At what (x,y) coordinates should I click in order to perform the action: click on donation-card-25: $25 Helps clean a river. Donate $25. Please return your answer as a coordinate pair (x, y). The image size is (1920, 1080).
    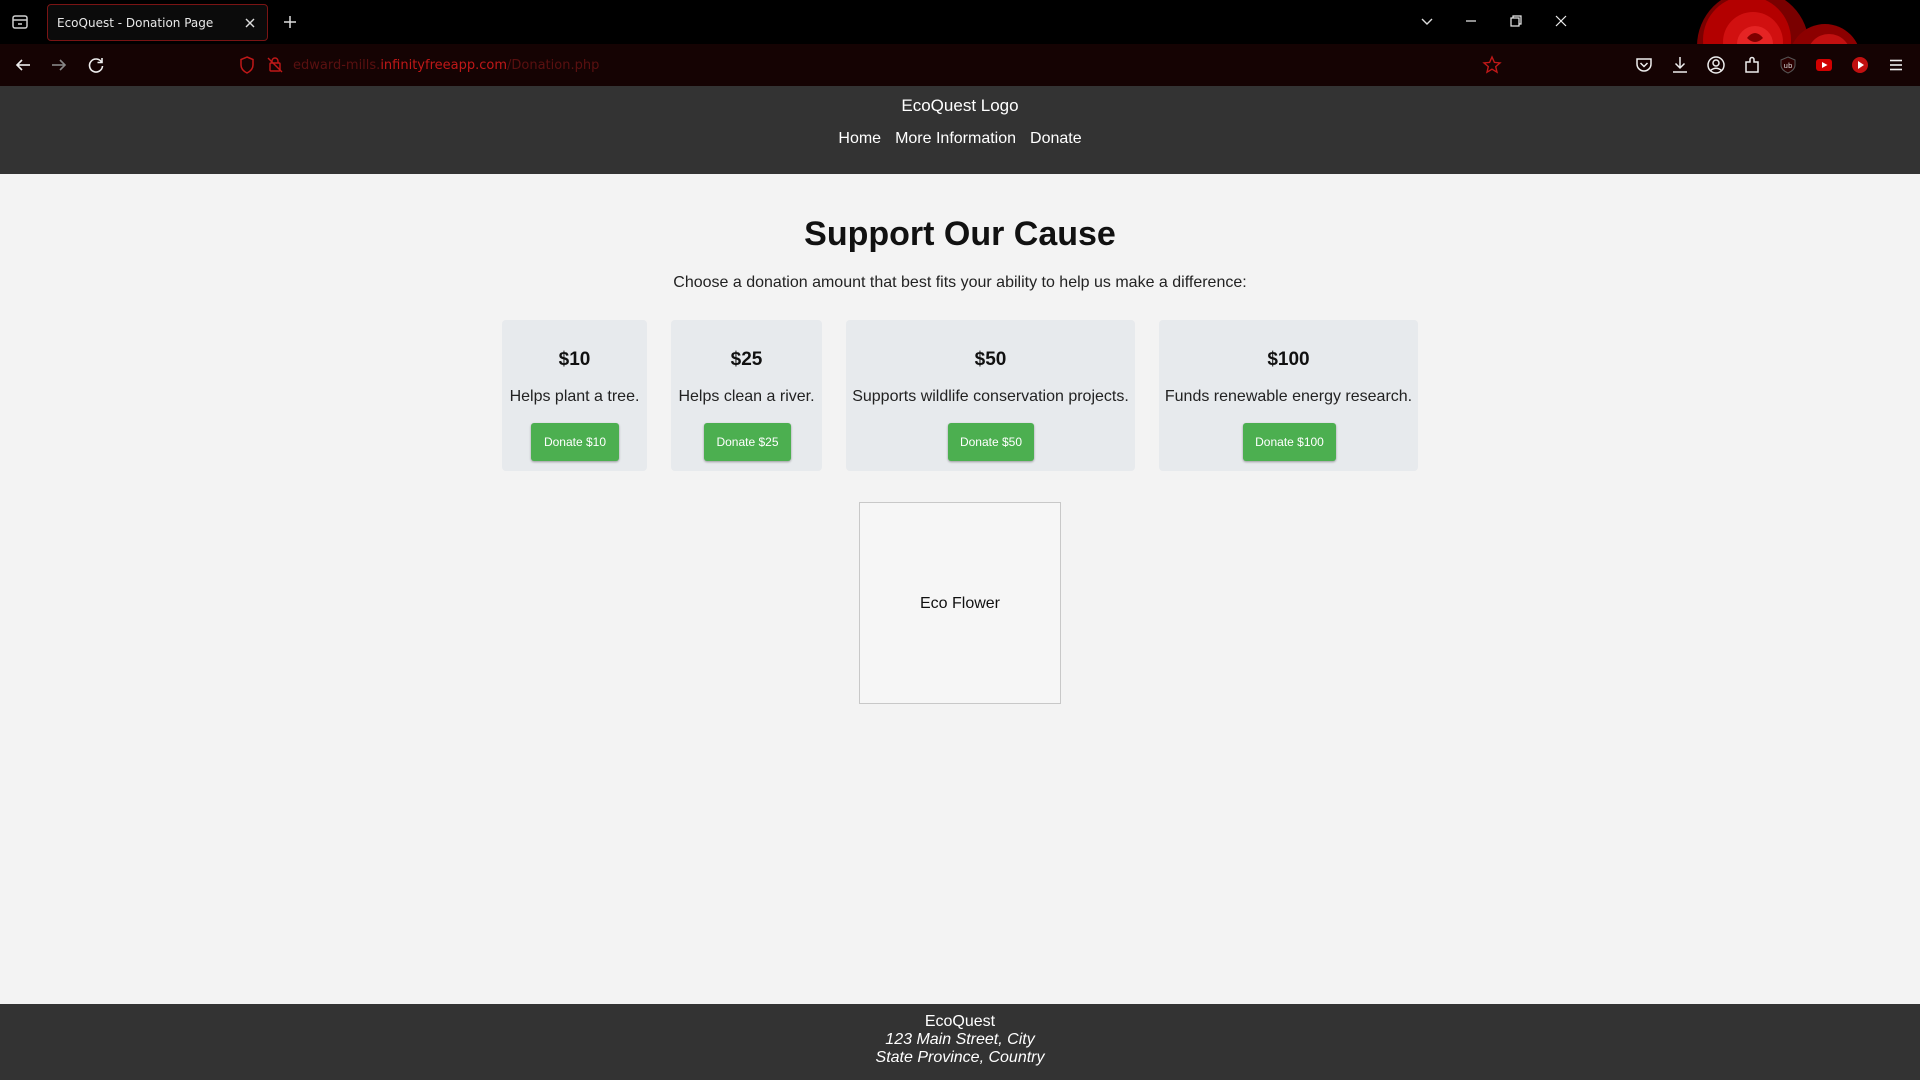
    Looking at the image, I should click on (746, 395).